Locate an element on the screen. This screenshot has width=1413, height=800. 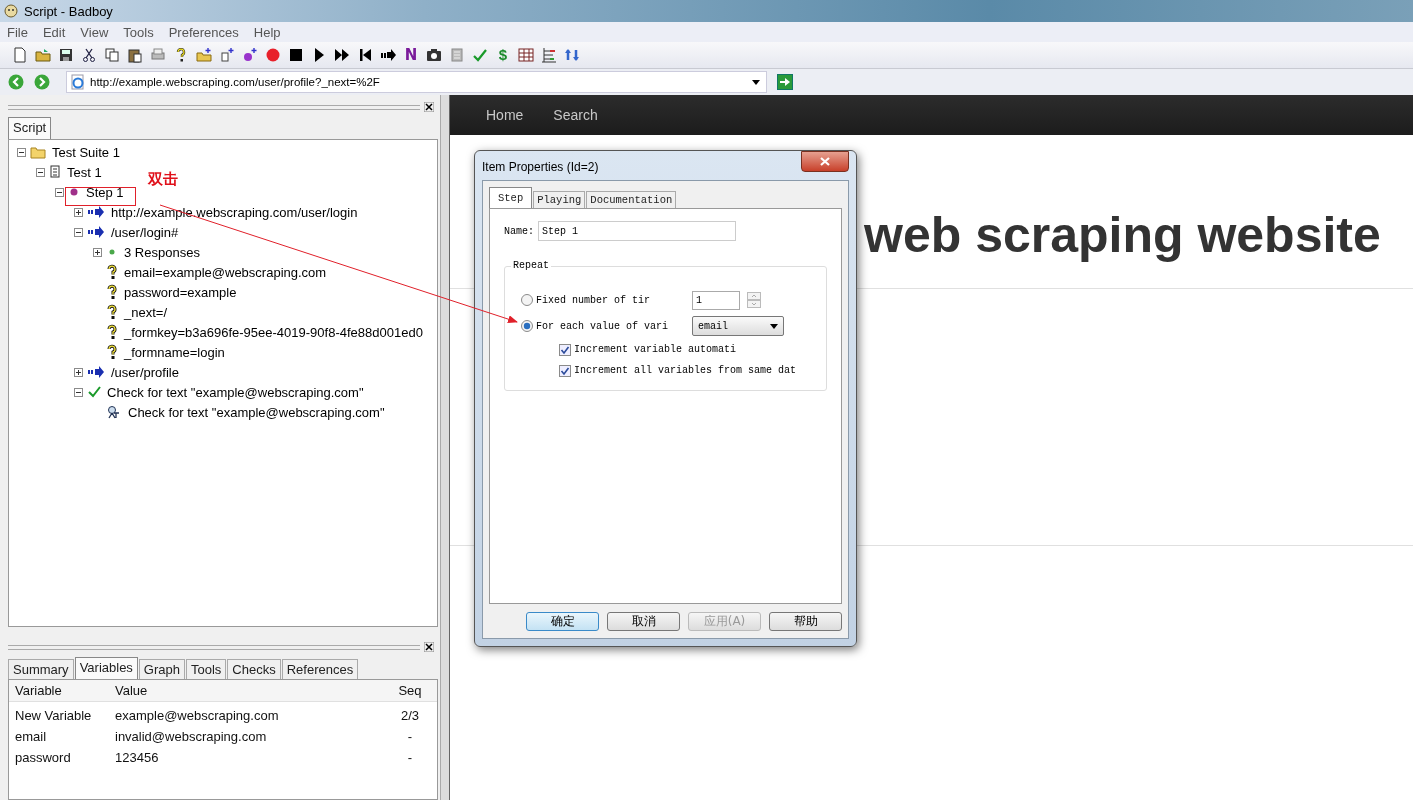
window-title: Script - Badboy is located at coordinates (68, 11).